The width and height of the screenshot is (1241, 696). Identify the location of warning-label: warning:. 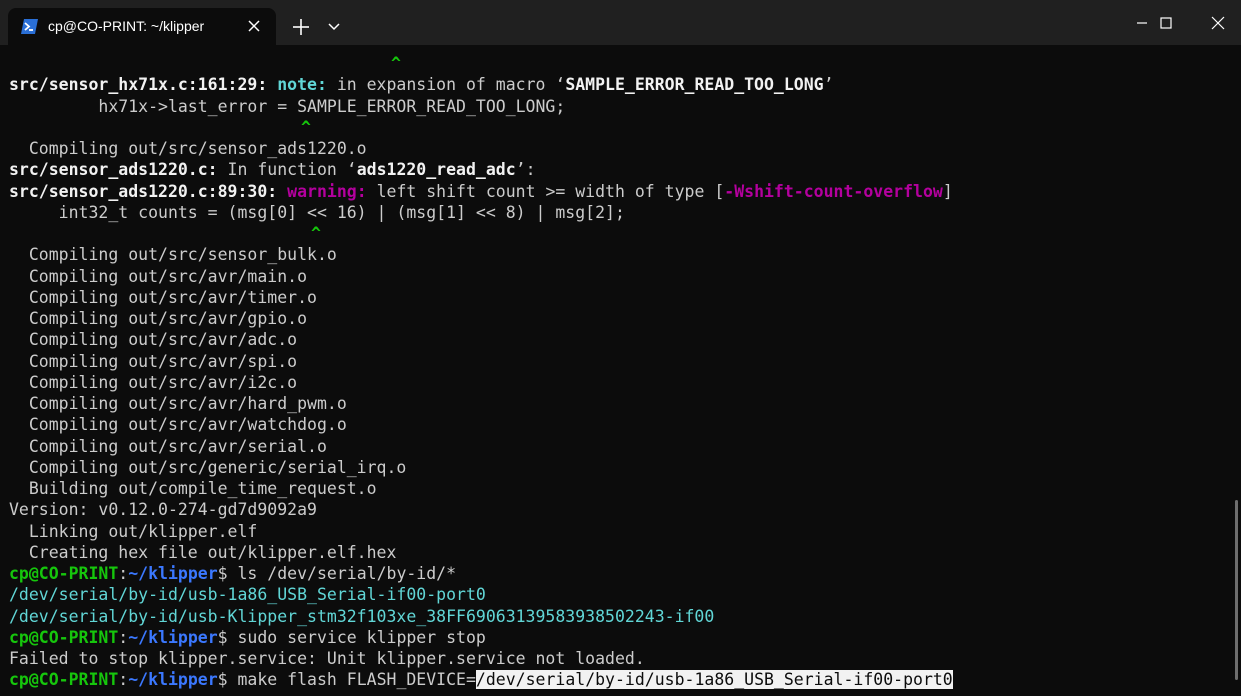
(327, 191).